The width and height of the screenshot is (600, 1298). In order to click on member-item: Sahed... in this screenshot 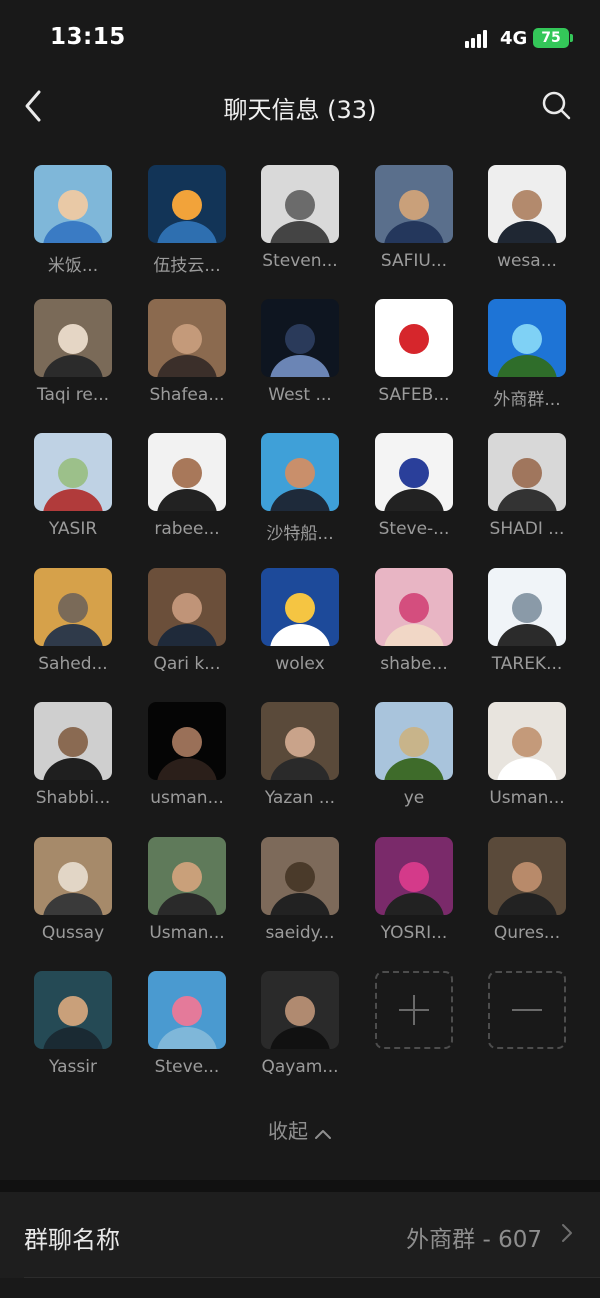, I will do `click(79, 635)`.